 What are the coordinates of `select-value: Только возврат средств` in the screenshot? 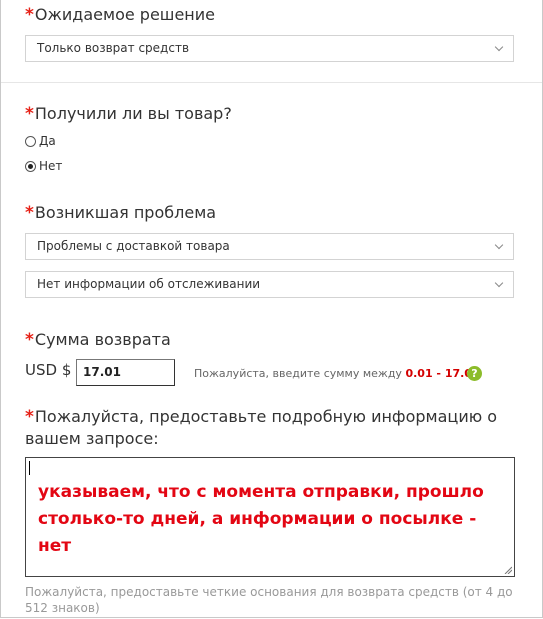 It's located at (113, 48).